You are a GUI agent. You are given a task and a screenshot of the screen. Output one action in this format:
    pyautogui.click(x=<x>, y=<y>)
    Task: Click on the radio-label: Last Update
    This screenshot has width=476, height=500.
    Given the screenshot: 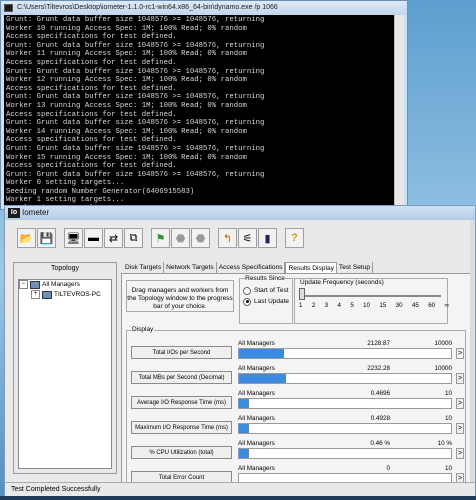 What is the action you would take?
    pyautogui.click(x=272, y=301)
    